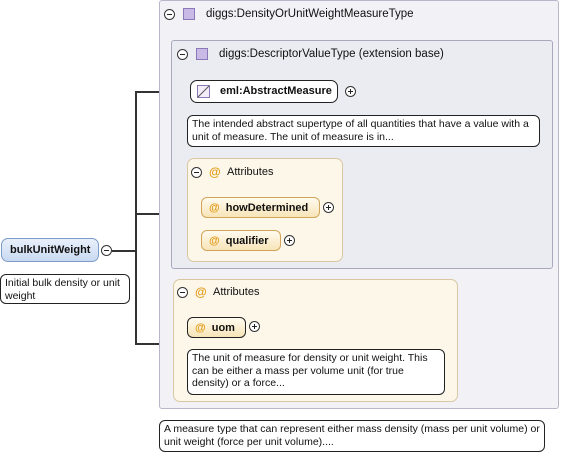 The height and width of the screenshot is (456, 563). I want to click on attribute-qualifier: @ qualifier, so click(241, 240).